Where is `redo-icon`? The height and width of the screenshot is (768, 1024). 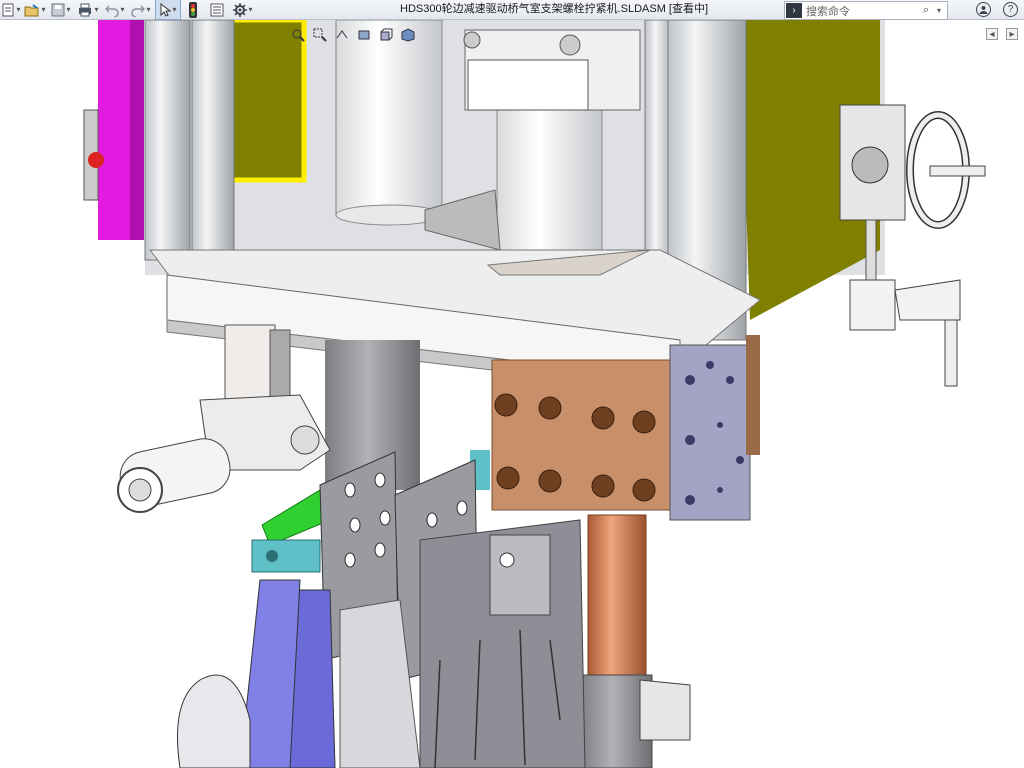
redo-icon is located at coordinates (138, 10).